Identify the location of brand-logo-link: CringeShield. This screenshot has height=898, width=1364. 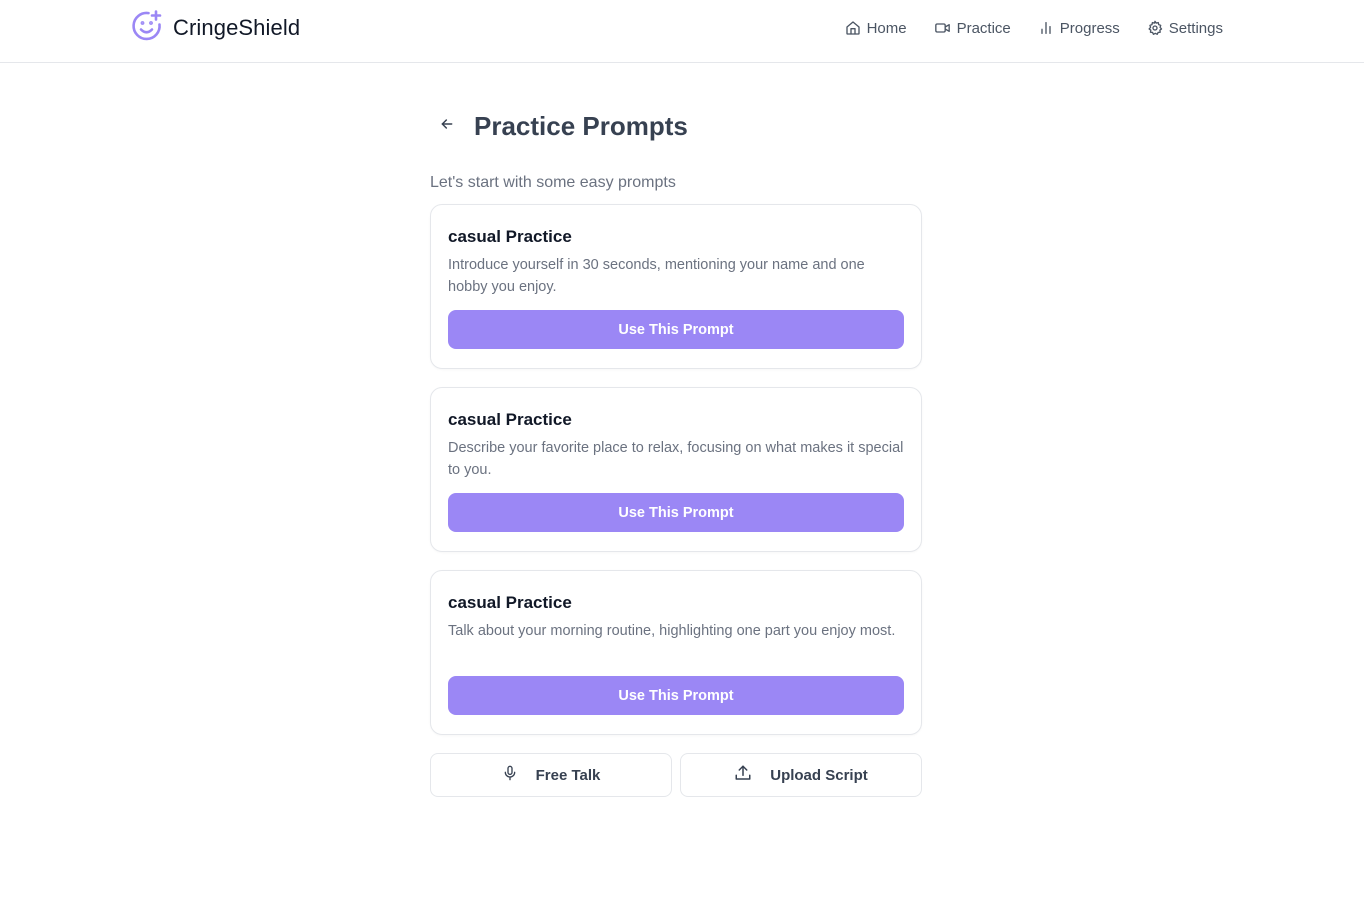
(215, 28).